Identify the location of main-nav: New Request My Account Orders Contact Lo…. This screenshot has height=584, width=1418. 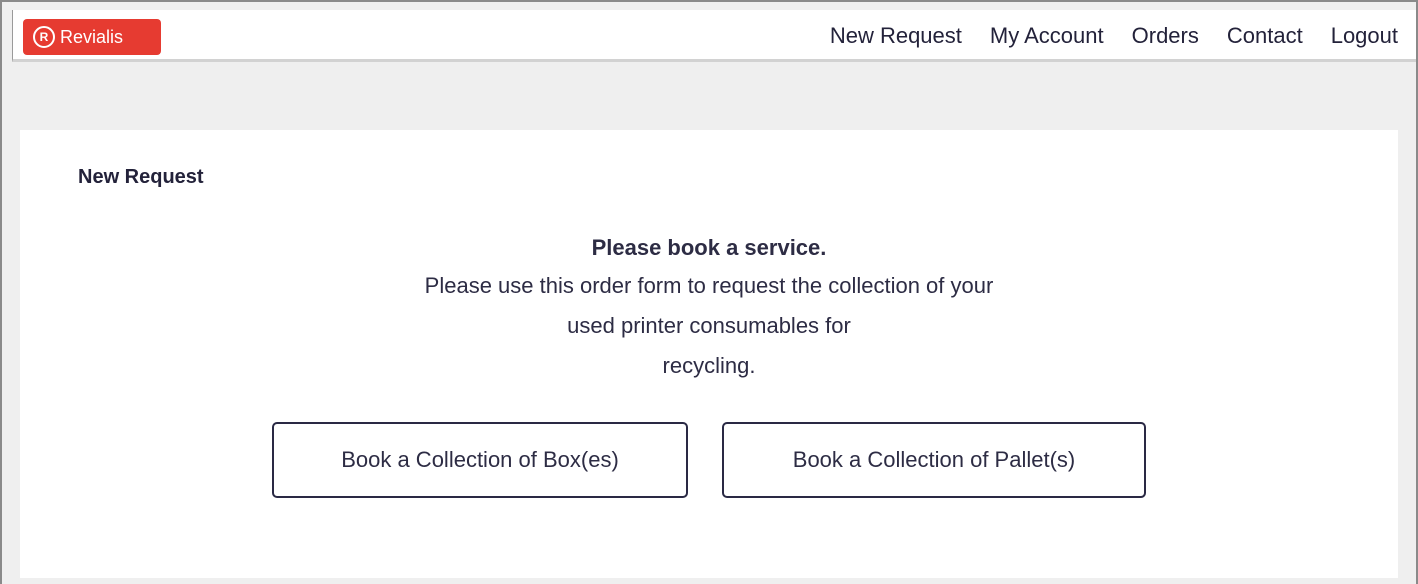
(1114, 36).